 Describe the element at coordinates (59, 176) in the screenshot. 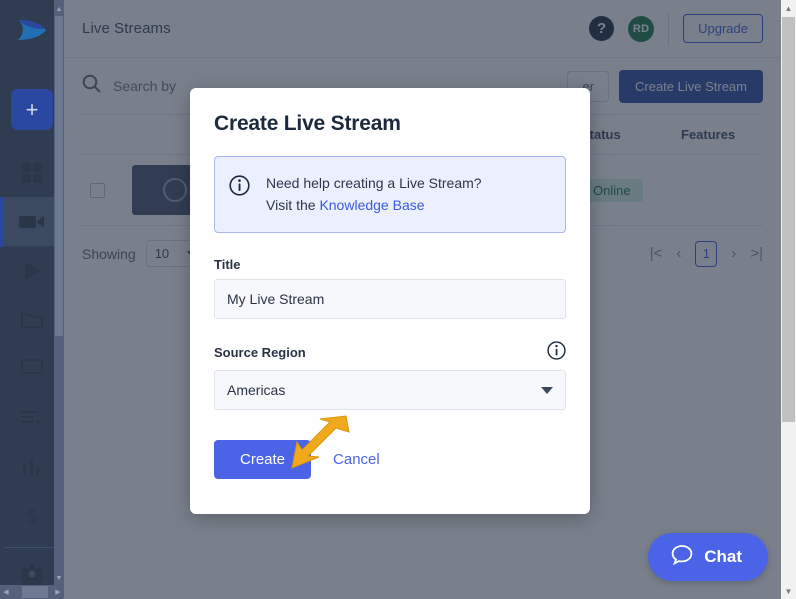

I see `sidebar-scroll-thumb` at that location.